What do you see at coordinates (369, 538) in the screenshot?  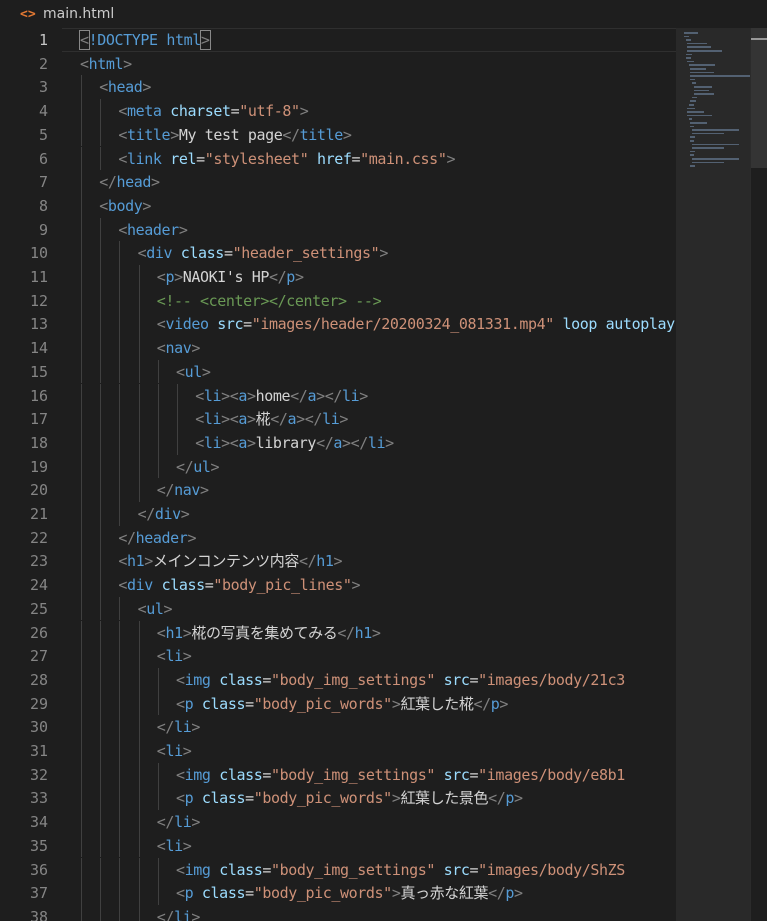 I see `code-line: </header>` at bounding box center [369, 538].